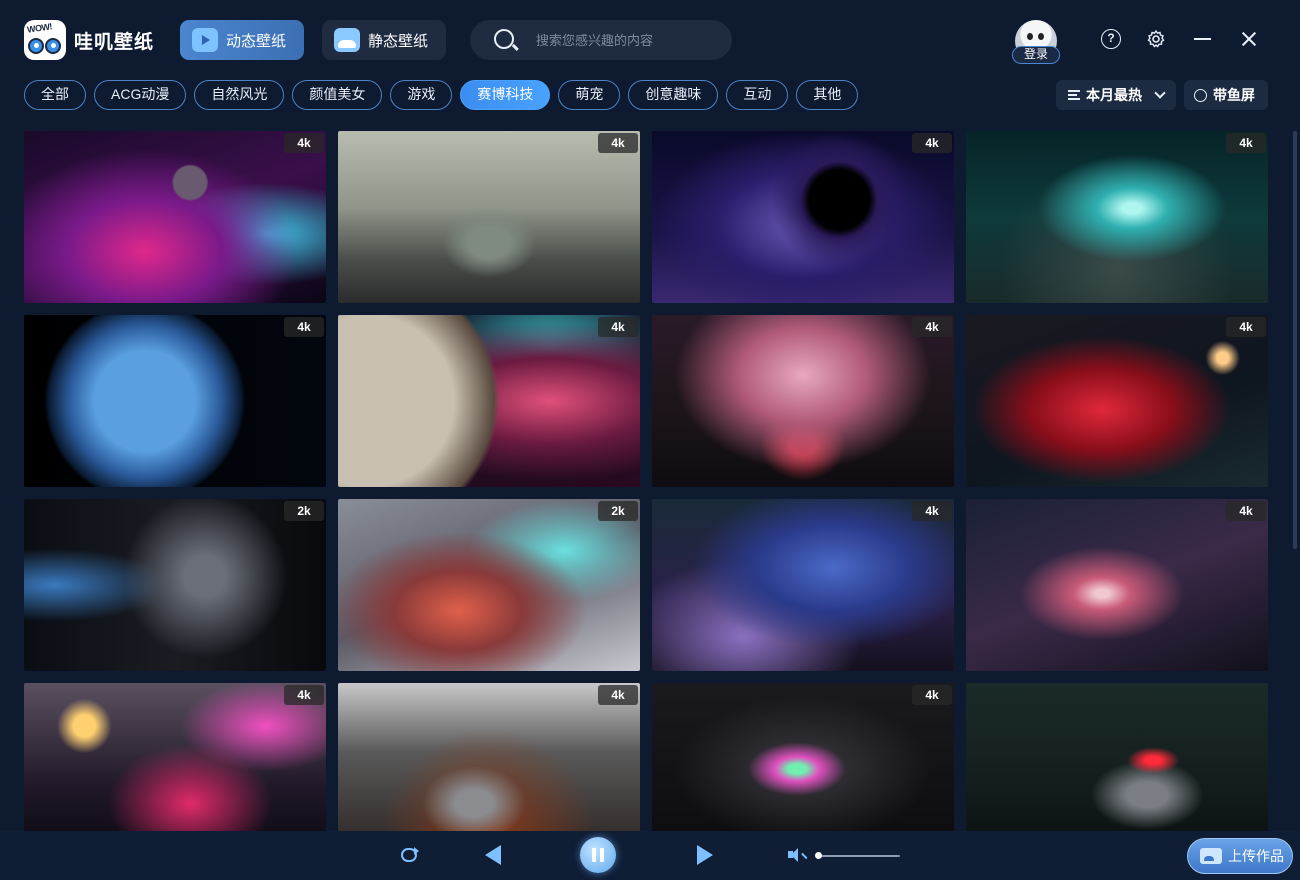 The width and height of the screenshot is (1300, 880). I want to click on gear-icon, so click(1156, 39).